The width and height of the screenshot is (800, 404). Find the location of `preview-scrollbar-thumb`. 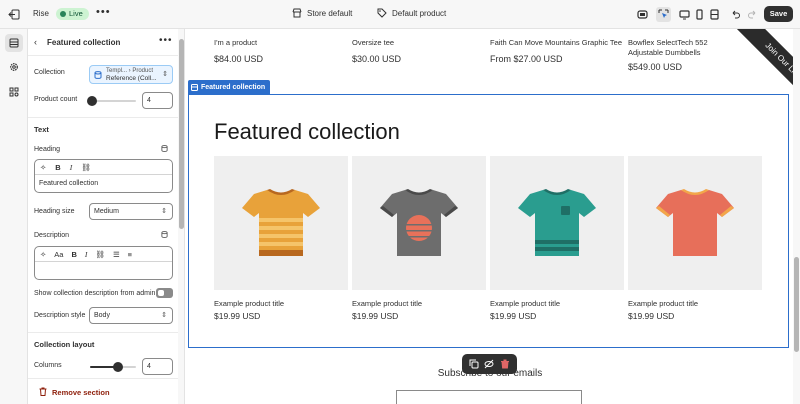

preview-scrollbar-thumb is located at coordinates (796, 304).